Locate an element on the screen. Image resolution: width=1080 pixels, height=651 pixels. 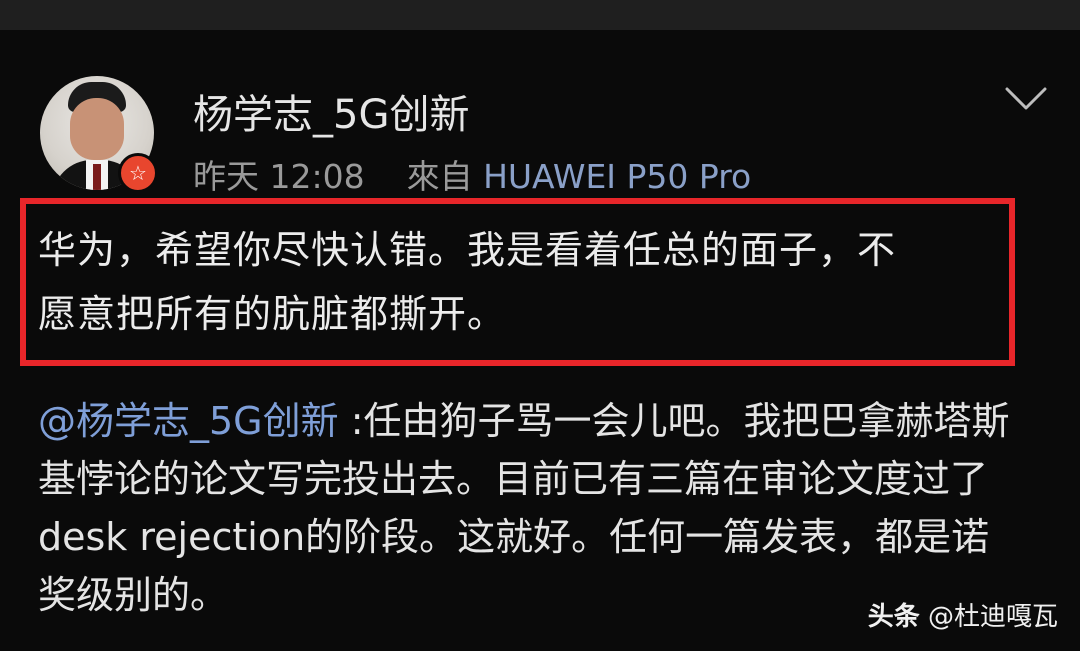
avatar-tie is located at coordinates (97, 177).